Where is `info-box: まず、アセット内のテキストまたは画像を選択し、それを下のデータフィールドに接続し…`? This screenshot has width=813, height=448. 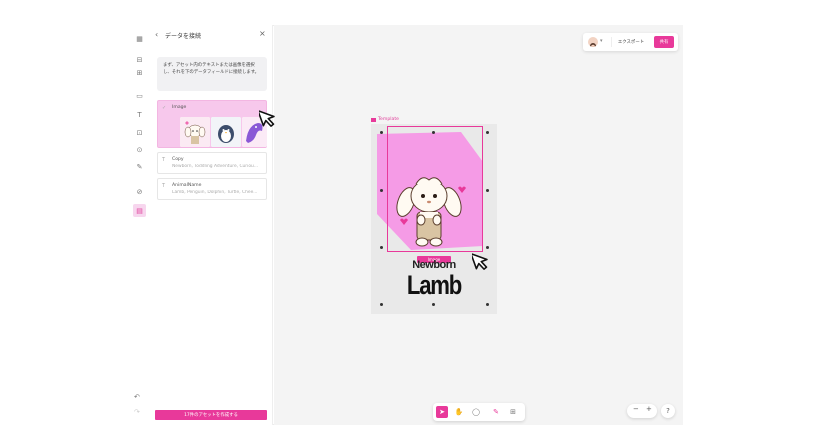
info-box: まず、アセット内のテキストまたは画像を選択し、それを下のデータフィールドに接続し… is located at coordinates (212, 74).